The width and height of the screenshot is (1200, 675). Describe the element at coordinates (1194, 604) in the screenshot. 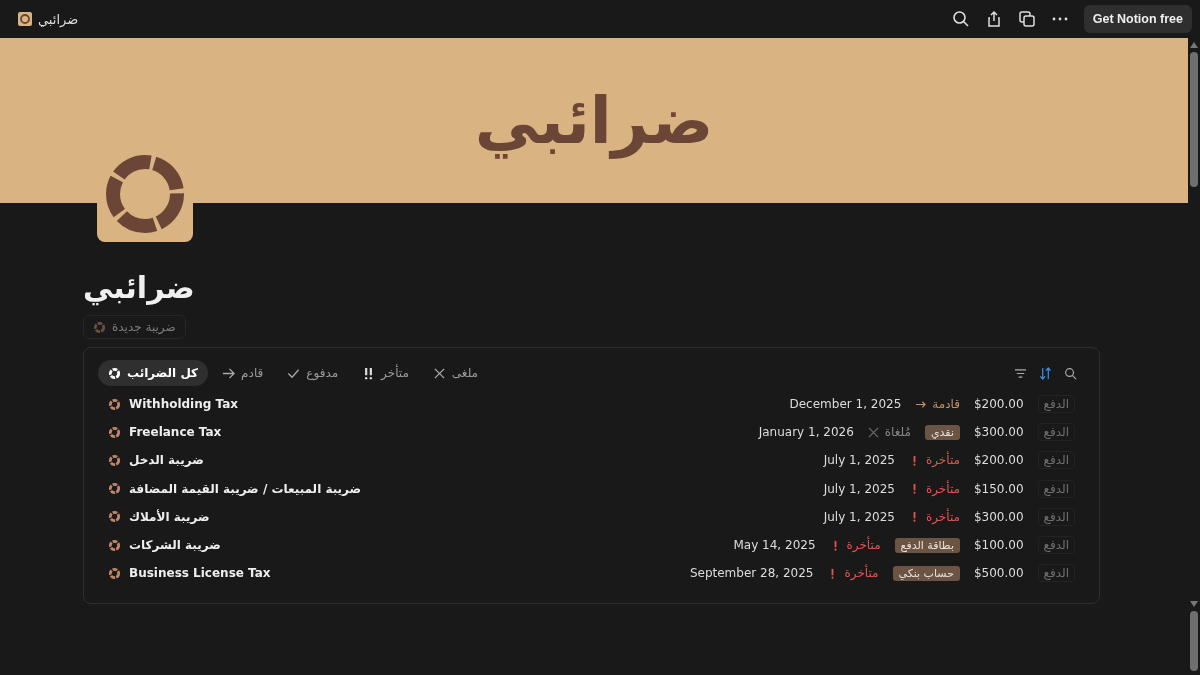

I see `scroll-down-icon` at that location.